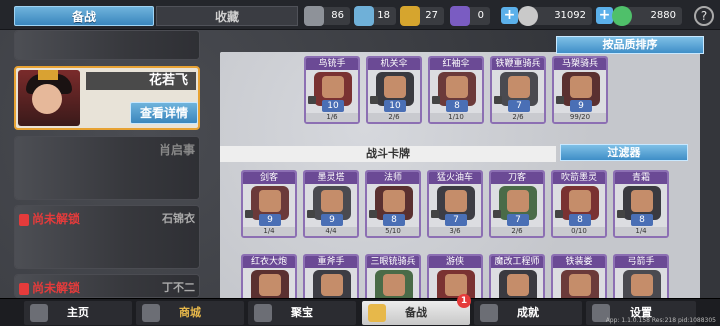  I want to click on battle-card: 猛火油车 7 3/6, so click(455, 204).